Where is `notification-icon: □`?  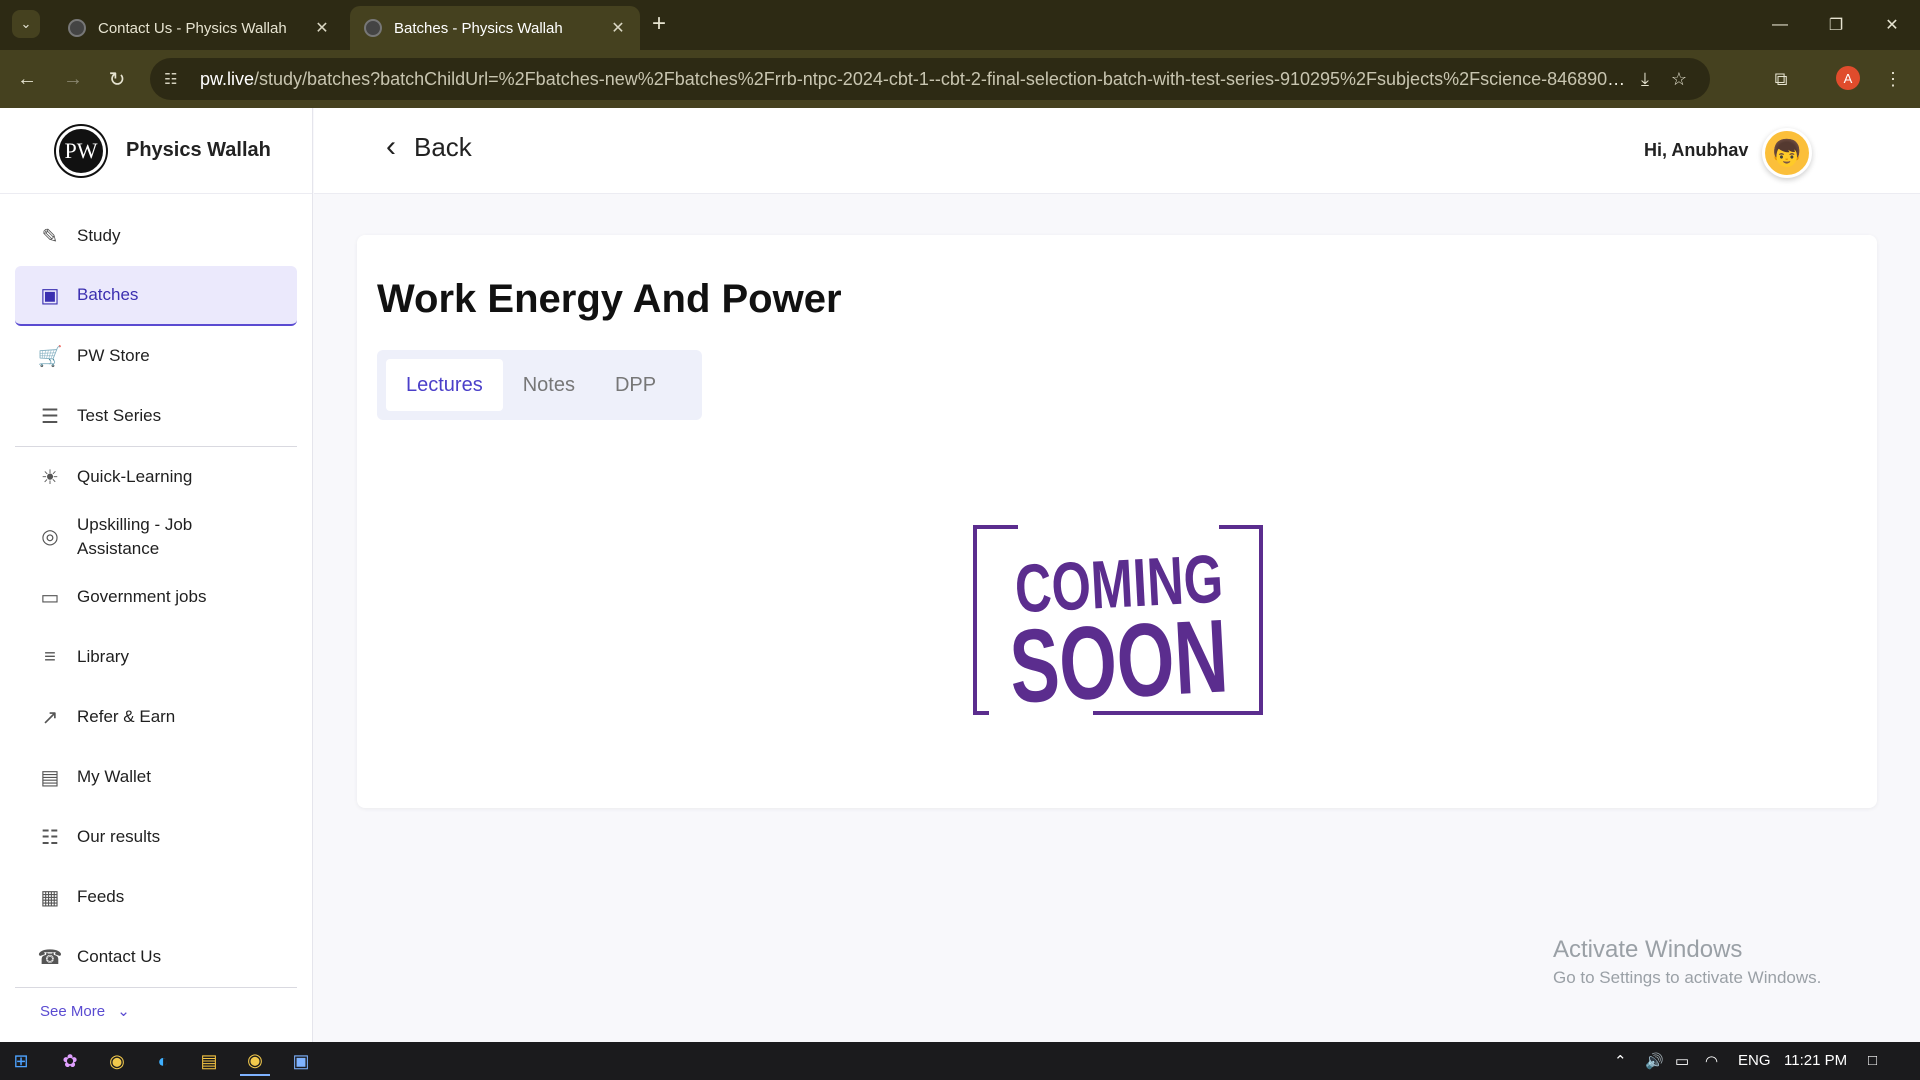 notification-icon: □ is located at coordinates (1872, 1060).